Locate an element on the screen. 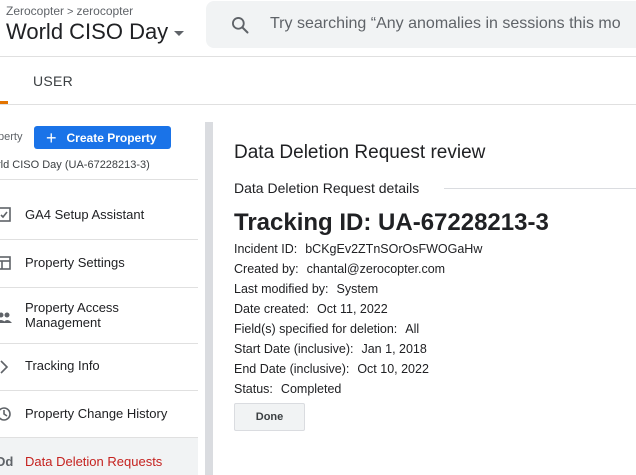  section-divider is located at coordinates (540, 188).